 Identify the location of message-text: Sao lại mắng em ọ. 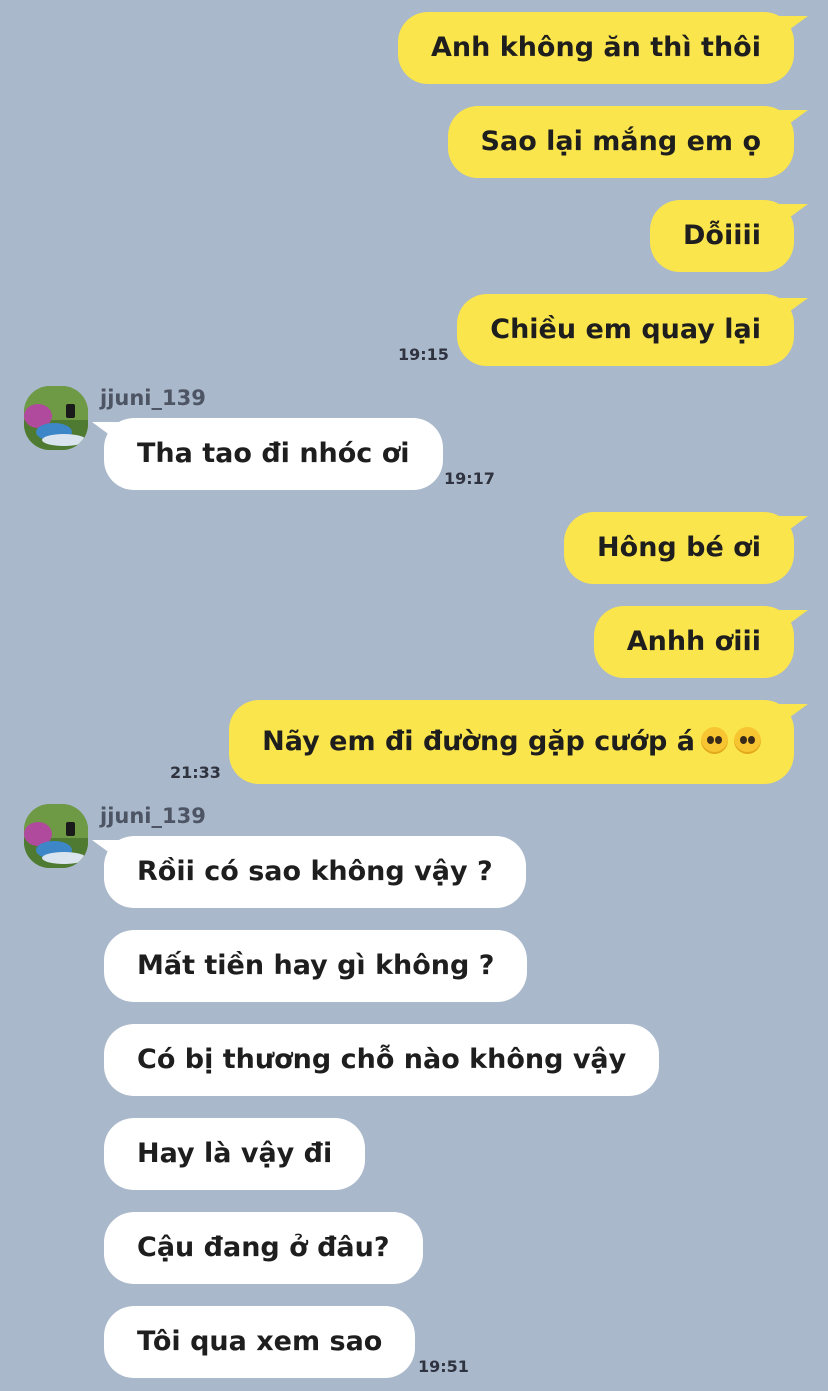
(620, 141).